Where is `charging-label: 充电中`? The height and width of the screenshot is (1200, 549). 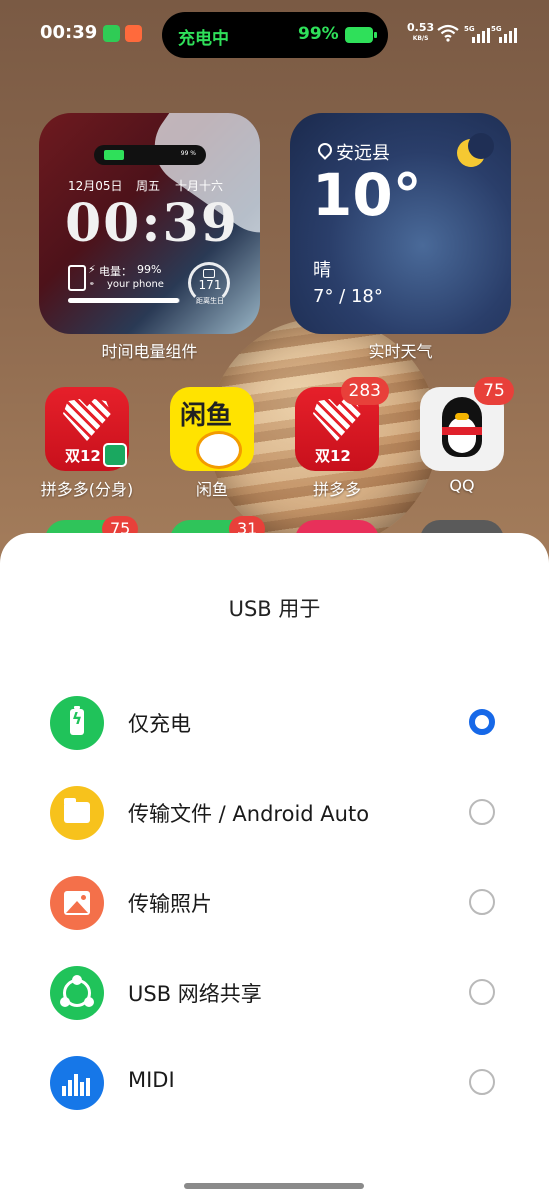
charging-label: 充电中 is located at coordinates (203, 39).